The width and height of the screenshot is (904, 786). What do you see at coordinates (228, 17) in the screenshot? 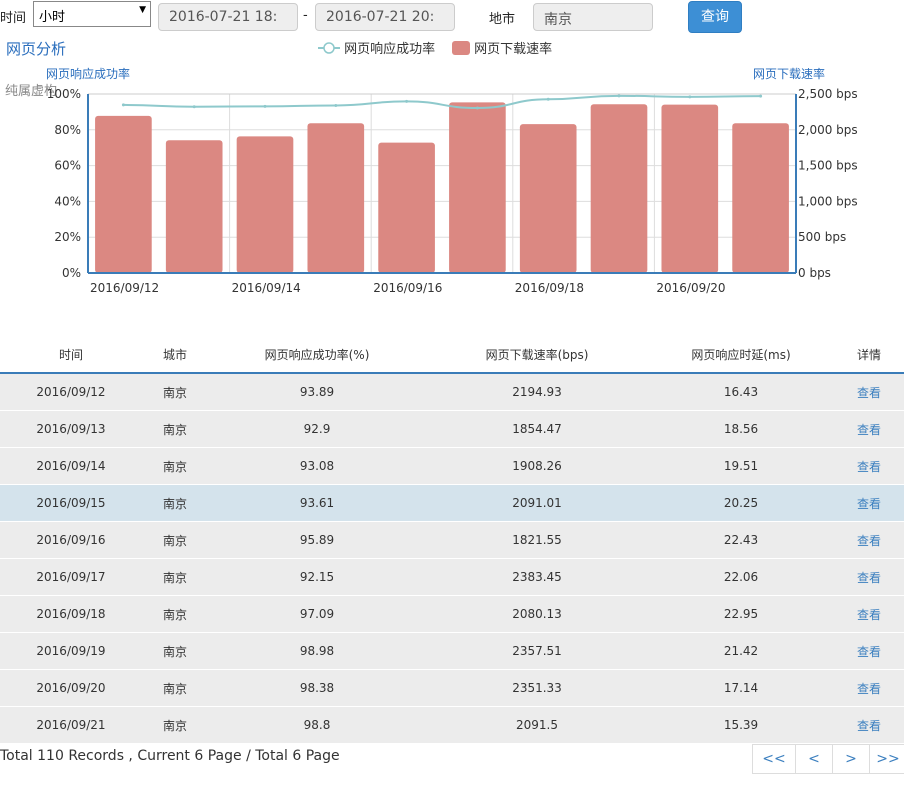
I see `start-time-input: 2016-07-21 18:` at bounding box center [228, 17].